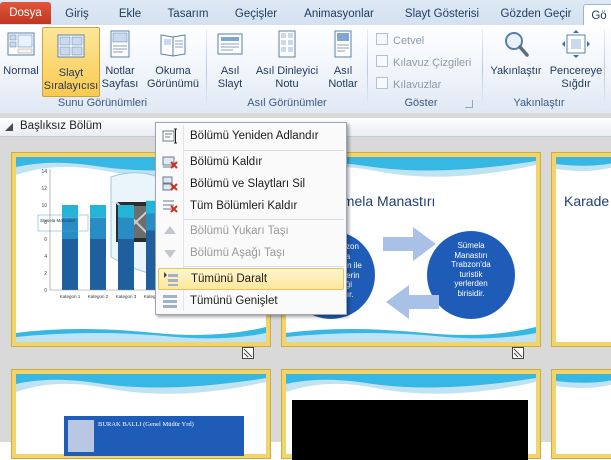  What do you see at coordinates (230, 60) in the screenshot?
I see `slide-master-button: Asıl Slayt` at bounding box center [230, 60].